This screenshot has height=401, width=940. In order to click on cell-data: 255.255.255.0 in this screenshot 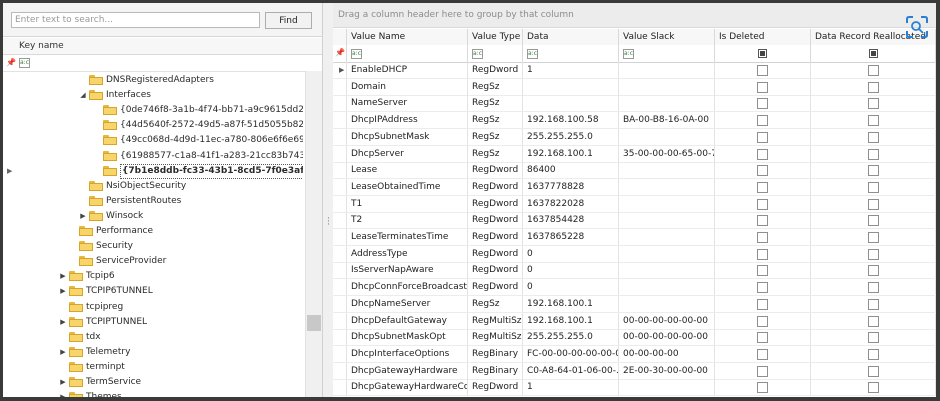, I will do `click(571, 337)`.